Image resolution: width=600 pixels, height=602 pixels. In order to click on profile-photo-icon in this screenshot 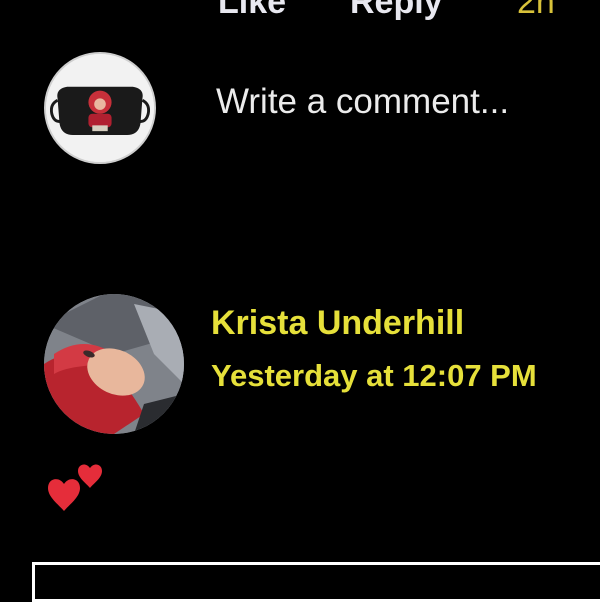, I will do `click(114, 364)`.